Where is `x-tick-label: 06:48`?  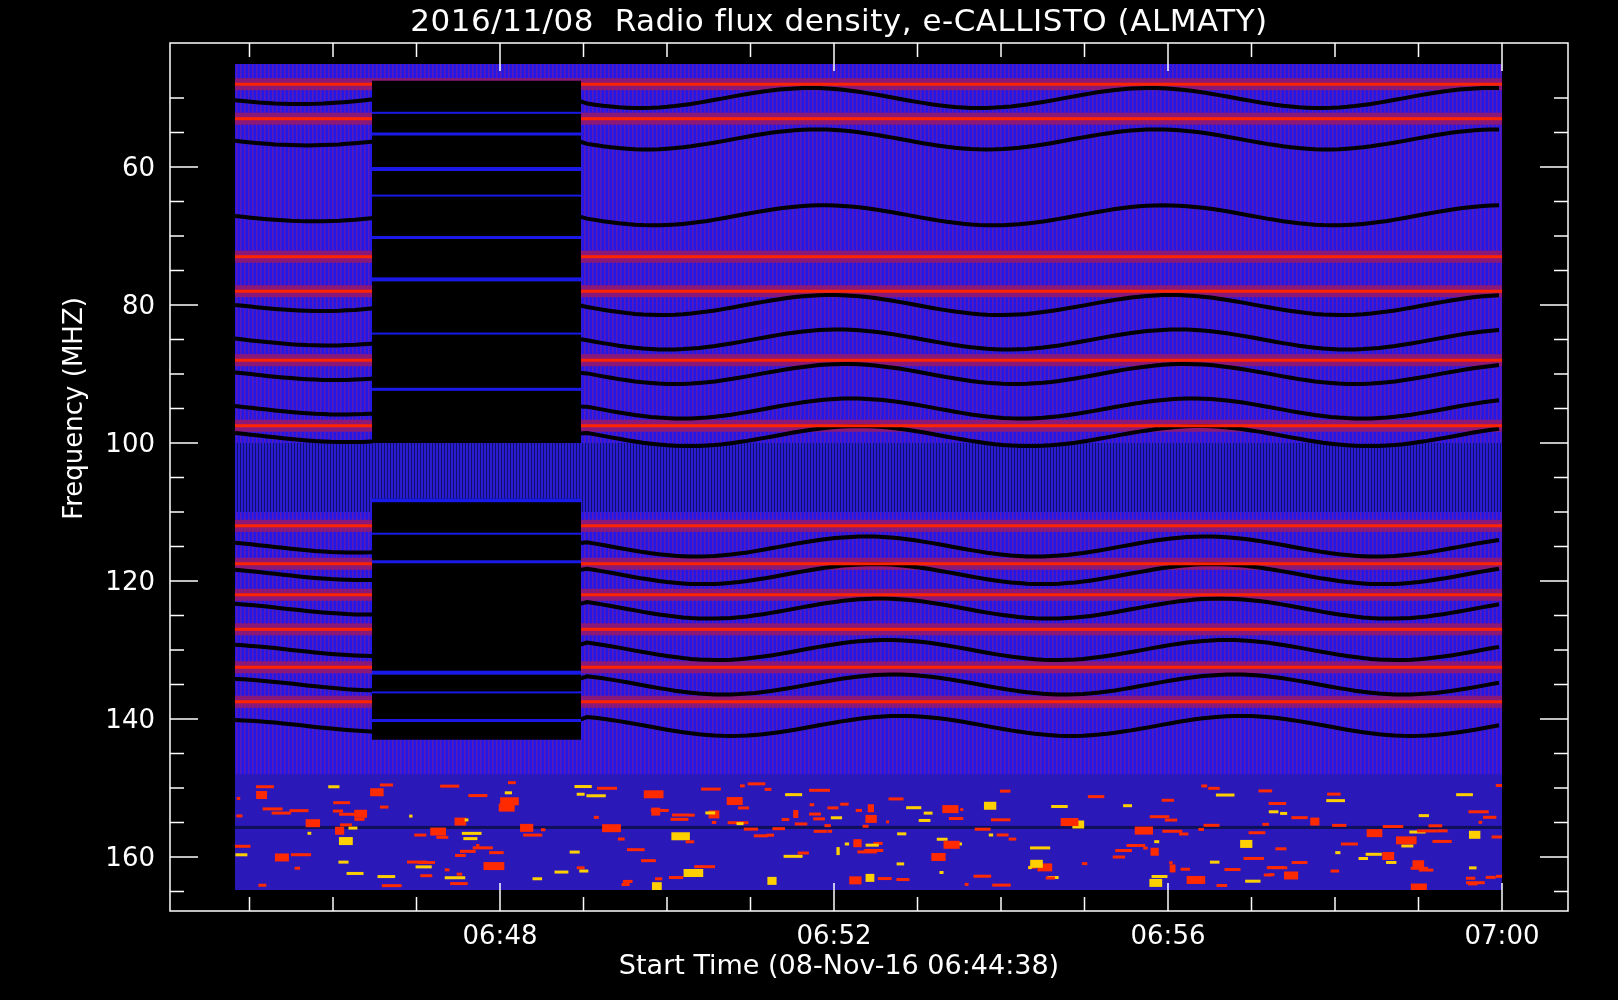 x-tick-label: 06:48 is located at coordinates (500, 935).